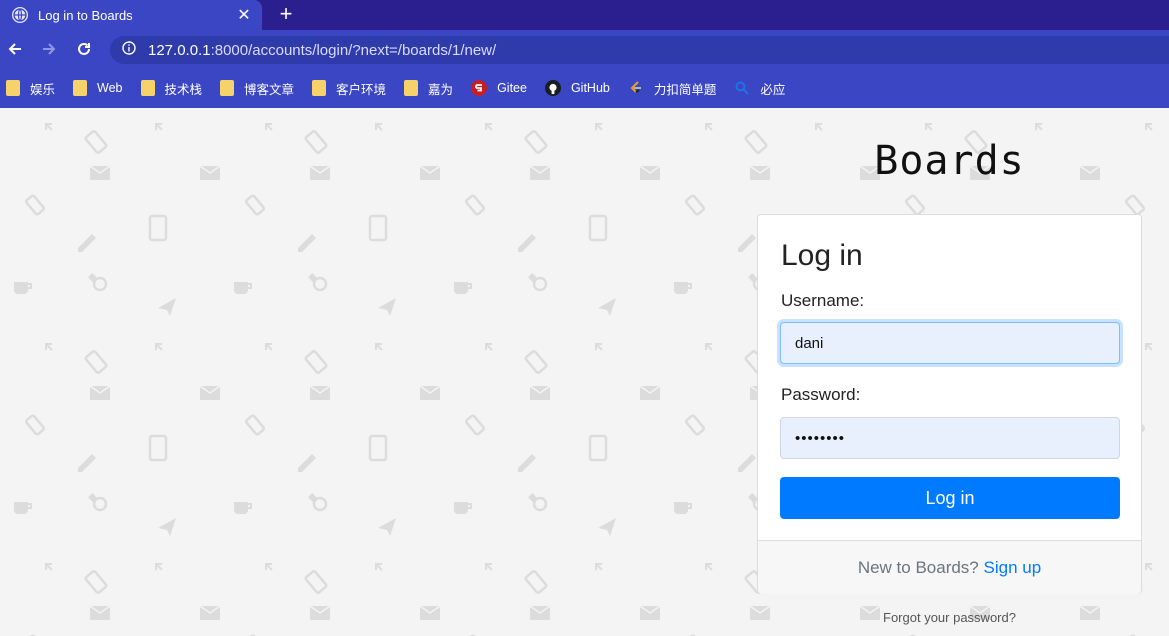 The image size is (1169, 636). I want to click on bookmark-blog-posts: 博客文章, so click(257, 88).